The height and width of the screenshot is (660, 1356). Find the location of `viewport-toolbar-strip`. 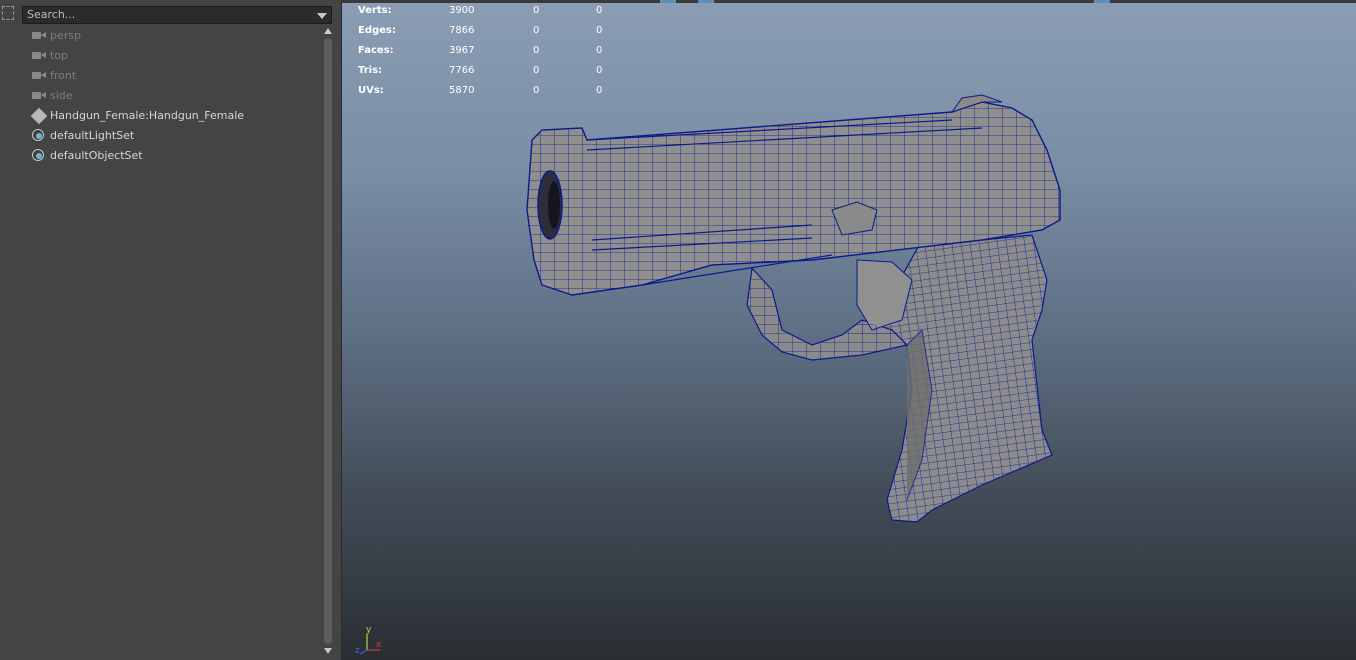

viewport-toolbar-strip is located at coordinates (849, 1).